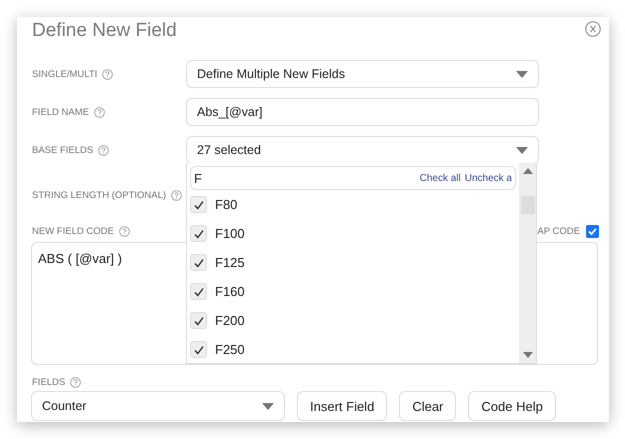 This screenshot has height=439, width=625. I want to click on close-icon, so click(593, 29).